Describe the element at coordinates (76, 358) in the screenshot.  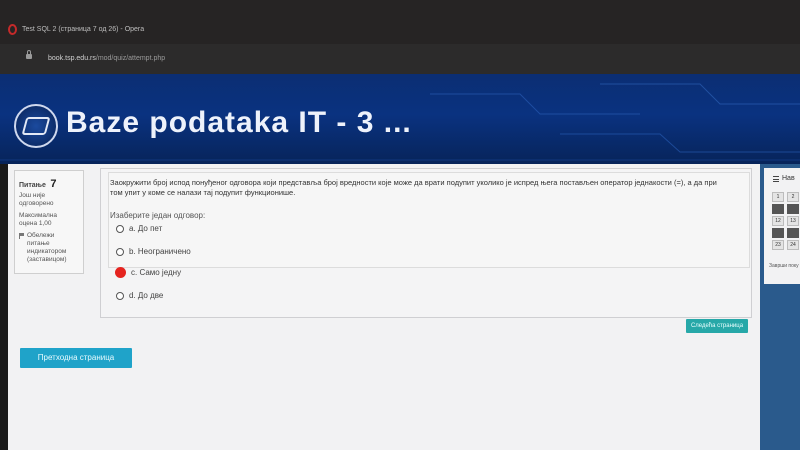
I see `previous-page-button: Претходна страница` at that location.